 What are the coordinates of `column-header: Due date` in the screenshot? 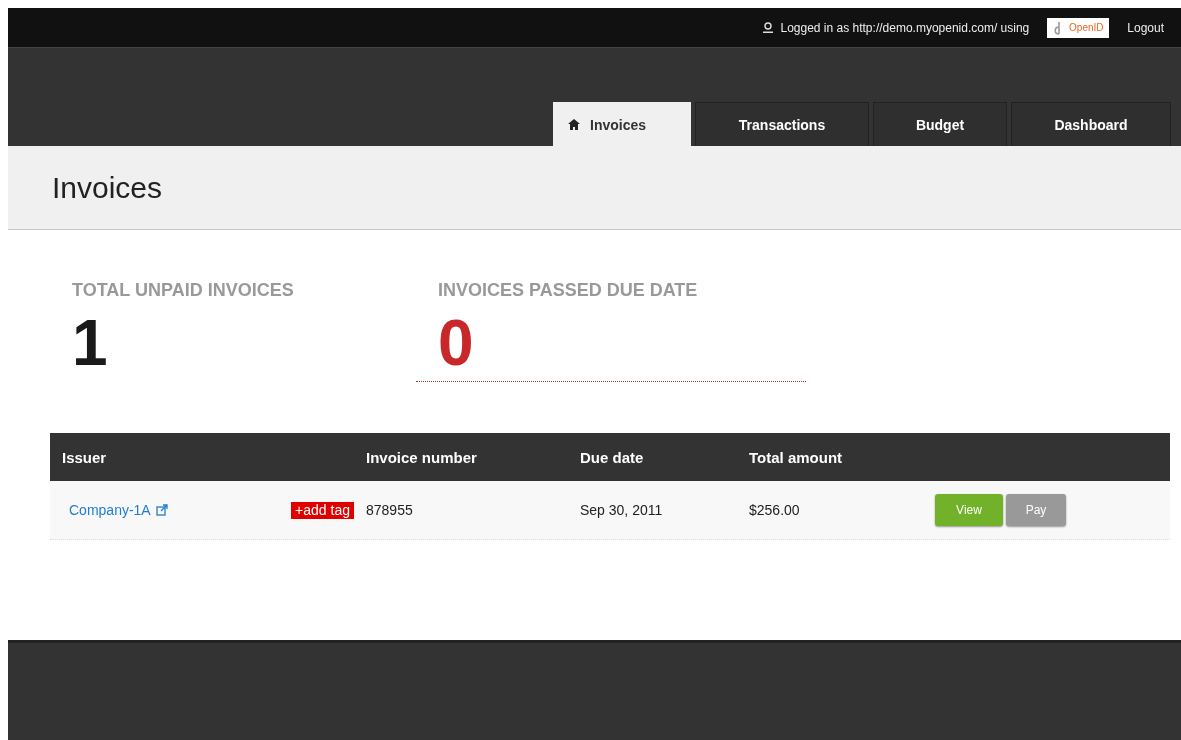 It's located at (612, 457).